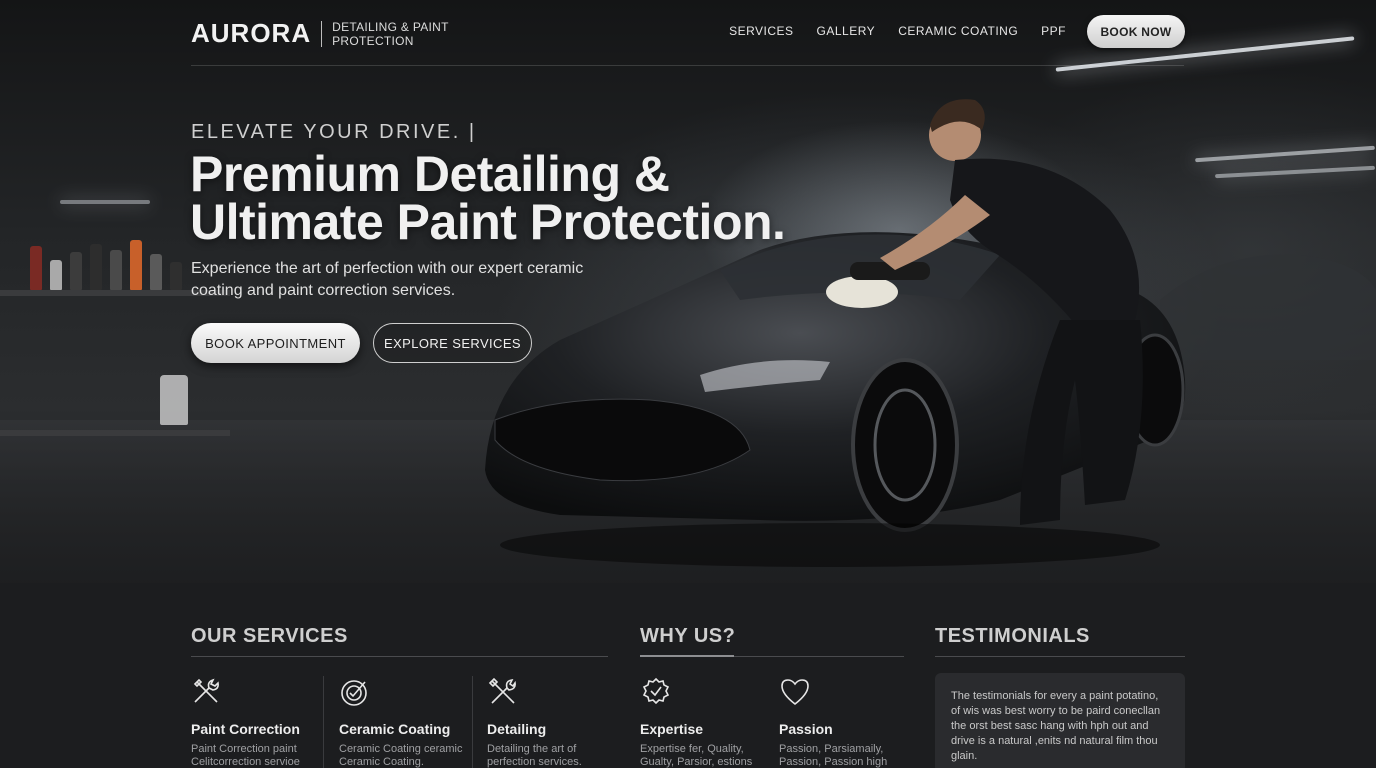 Image resolution: width=1376 pixels, height=768 pixels. I want to click on hero-eyebrow: ELEVATE YOUR DRIVE. |, so click(334, 132).